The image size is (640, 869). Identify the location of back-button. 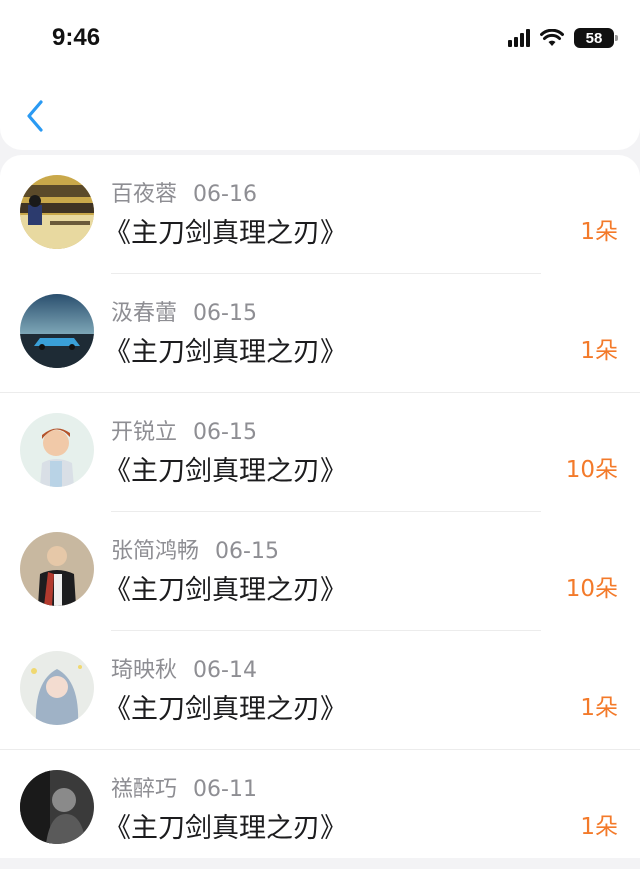
(37, 116).